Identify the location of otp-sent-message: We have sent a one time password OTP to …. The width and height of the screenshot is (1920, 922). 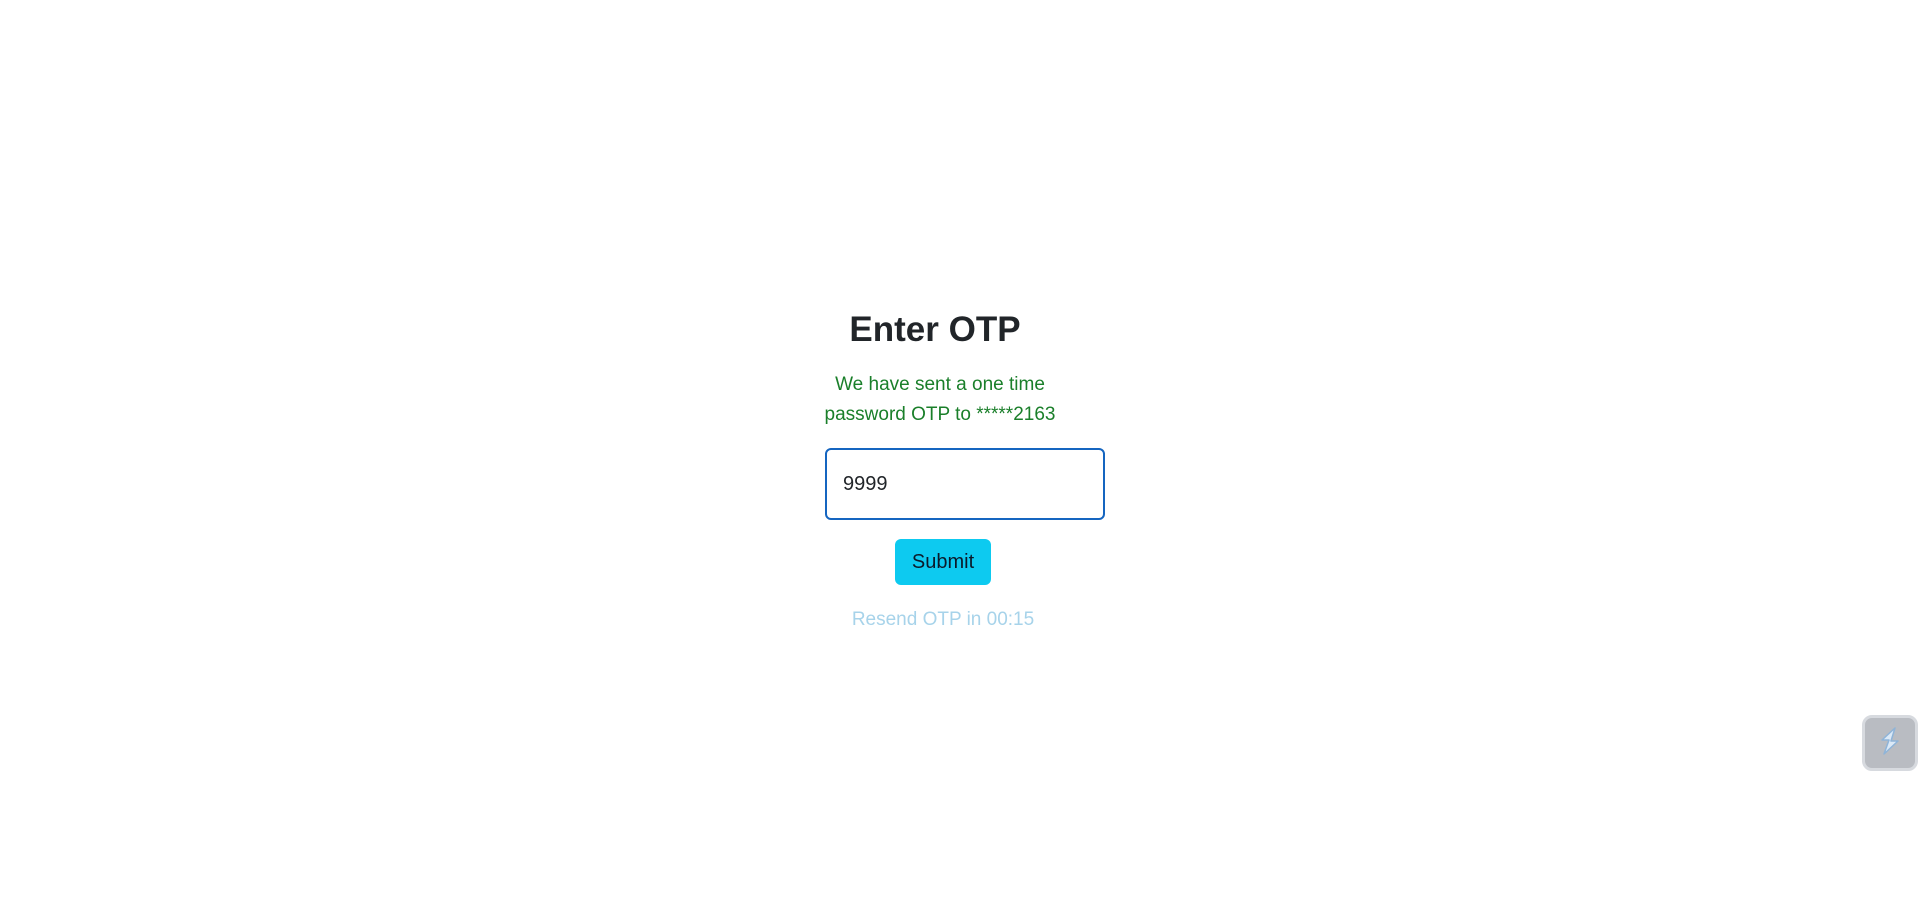
(940, 399).